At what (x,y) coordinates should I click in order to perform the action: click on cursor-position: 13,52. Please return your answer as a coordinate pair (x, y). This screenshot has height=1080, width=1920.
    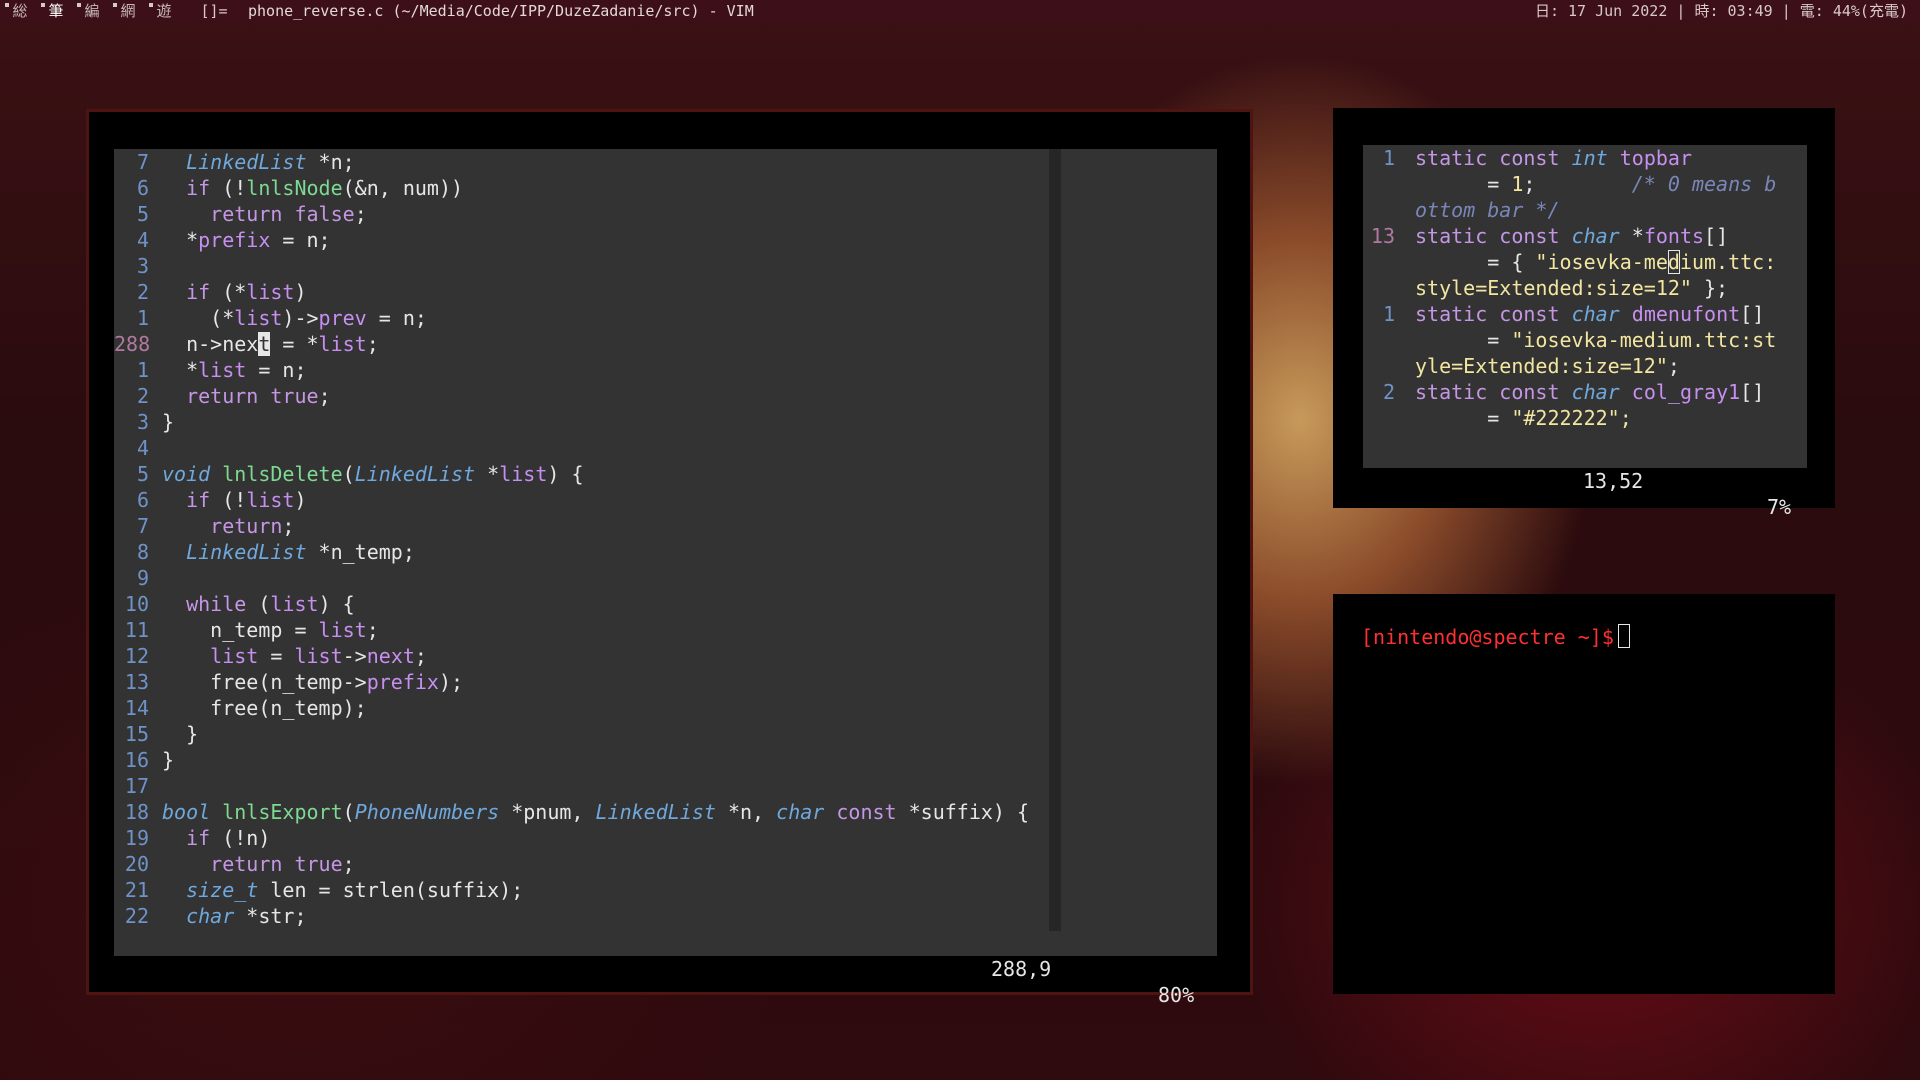
    Looking at the image, I should click on (1613, 481).